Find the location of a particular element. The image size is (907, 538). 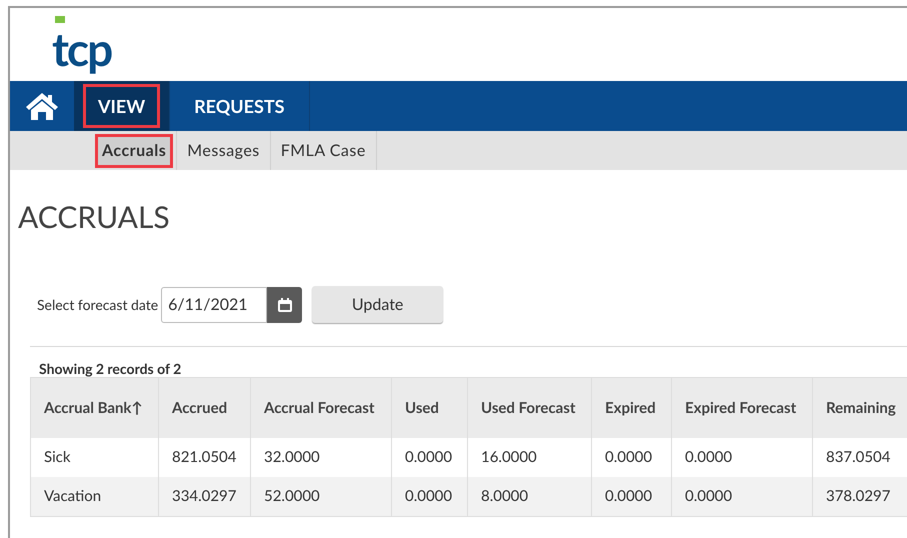

page-title: ACCRUALS is located at coordinates (94, 217).